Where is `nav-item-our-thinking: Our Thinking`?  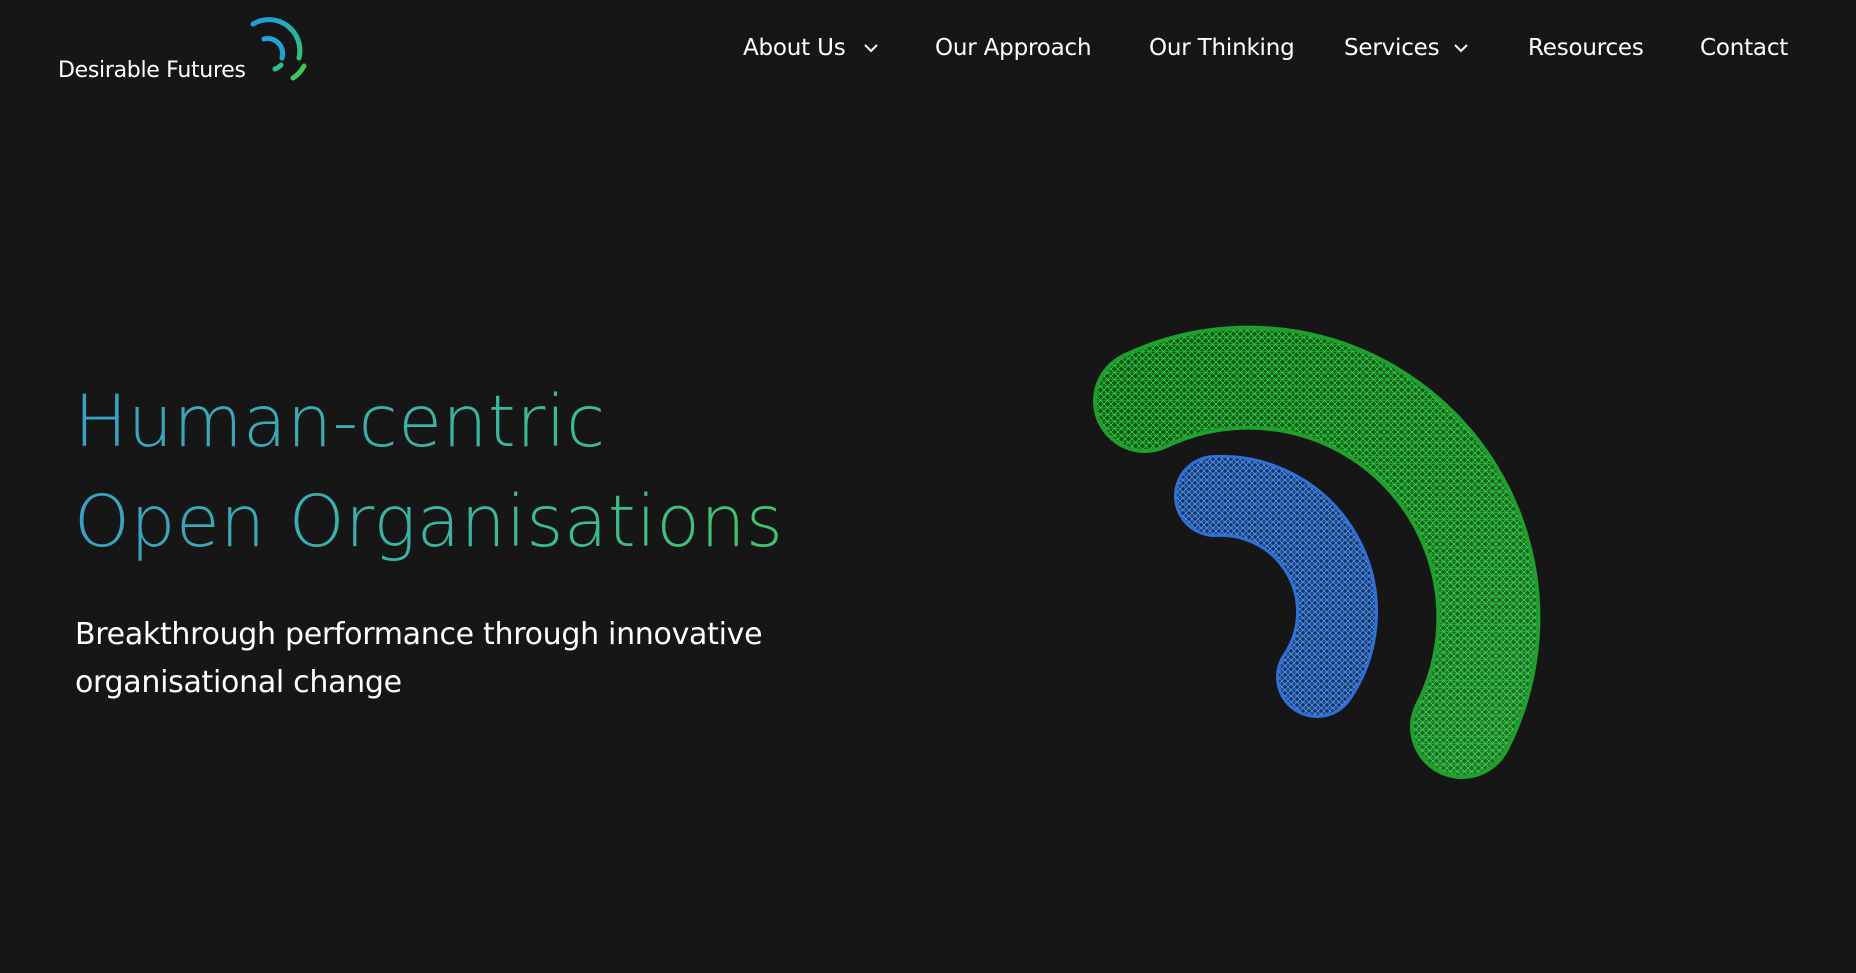
nav-item-our-thinking: Our Thinking is located at coordinates (1222, 50).